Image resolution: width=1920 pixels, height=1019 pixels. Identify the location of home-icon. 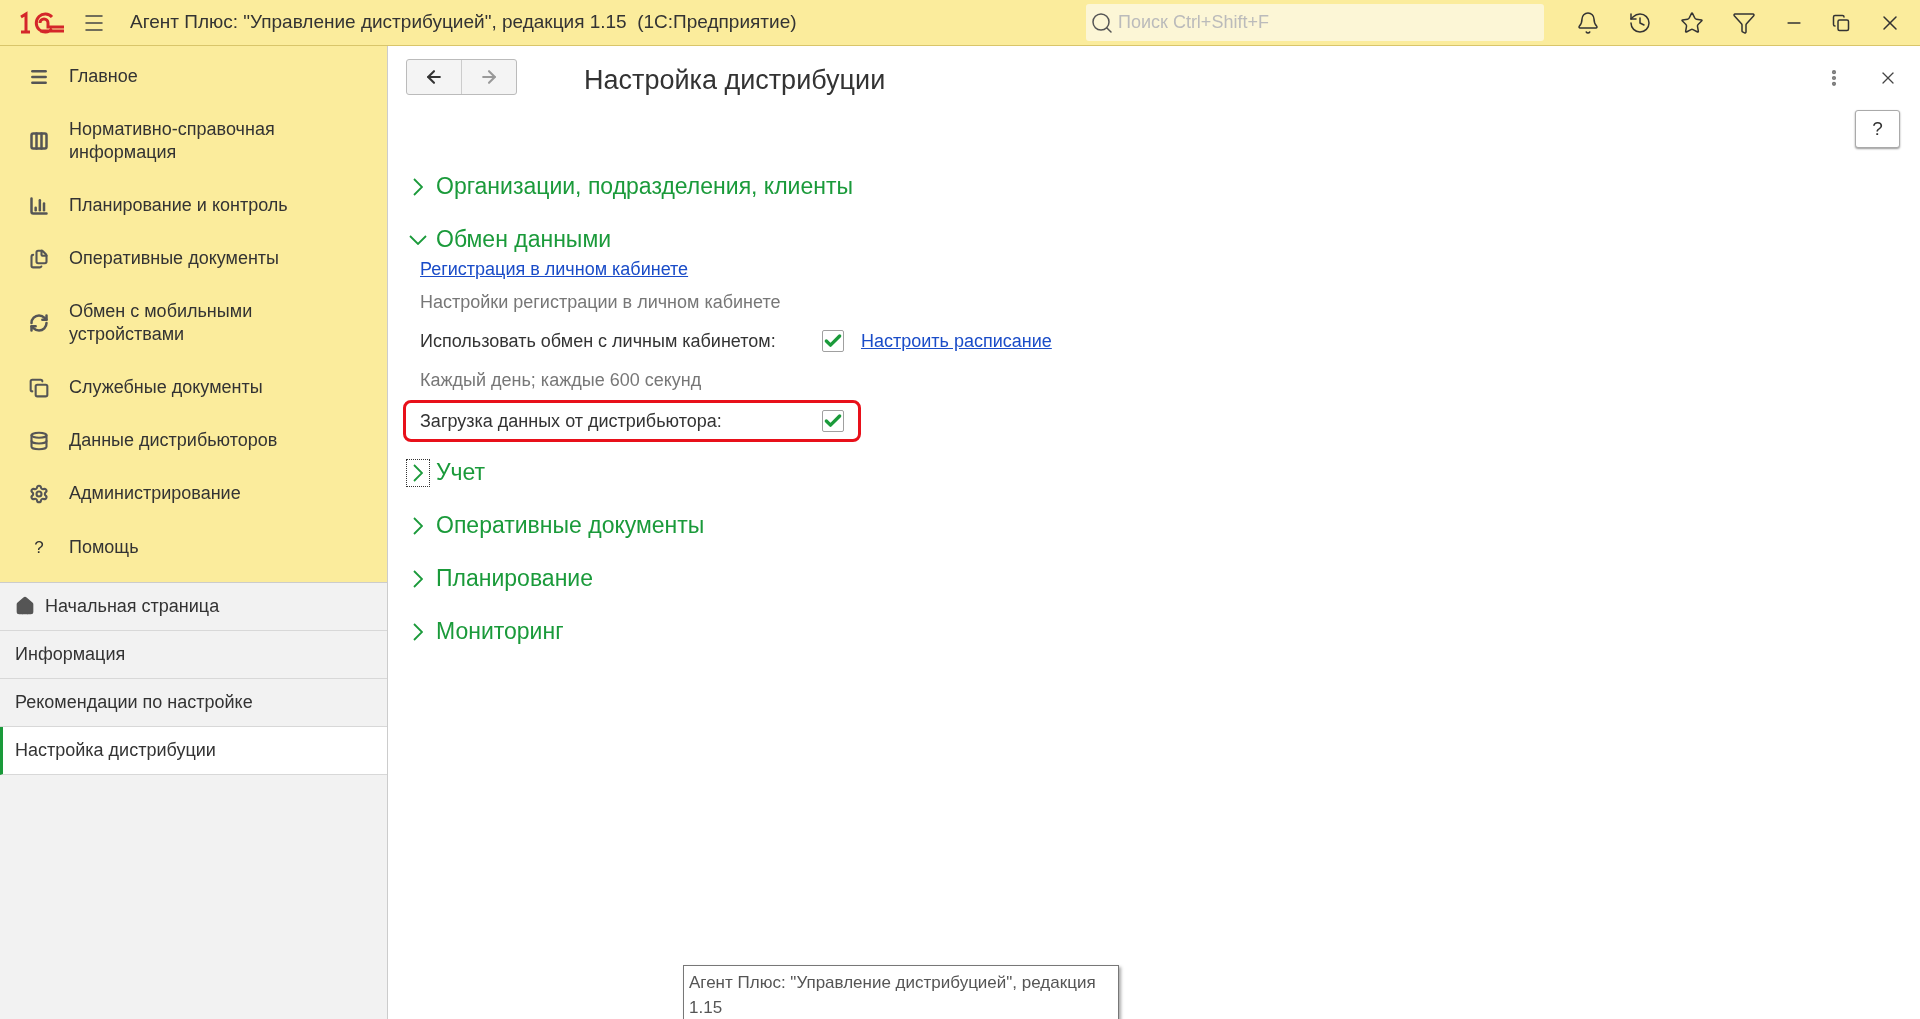
(25, 606).